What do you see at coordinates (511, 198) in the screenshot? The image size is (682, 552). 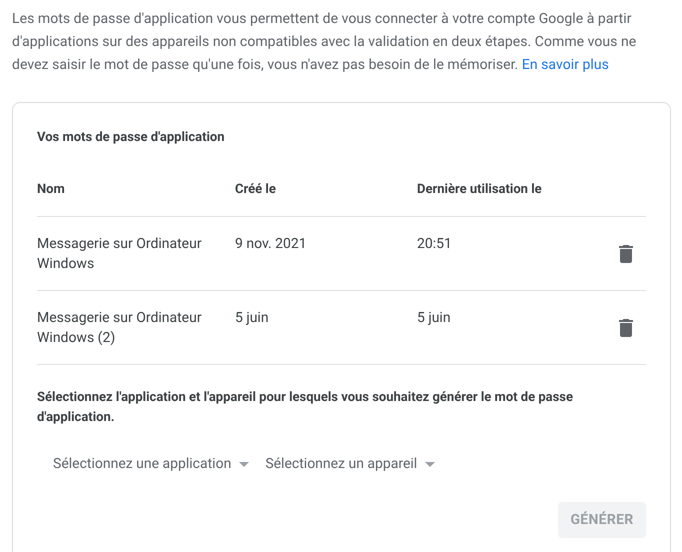 I see `column-header: Dernière utilisation le` at bounding box center [511, 198].